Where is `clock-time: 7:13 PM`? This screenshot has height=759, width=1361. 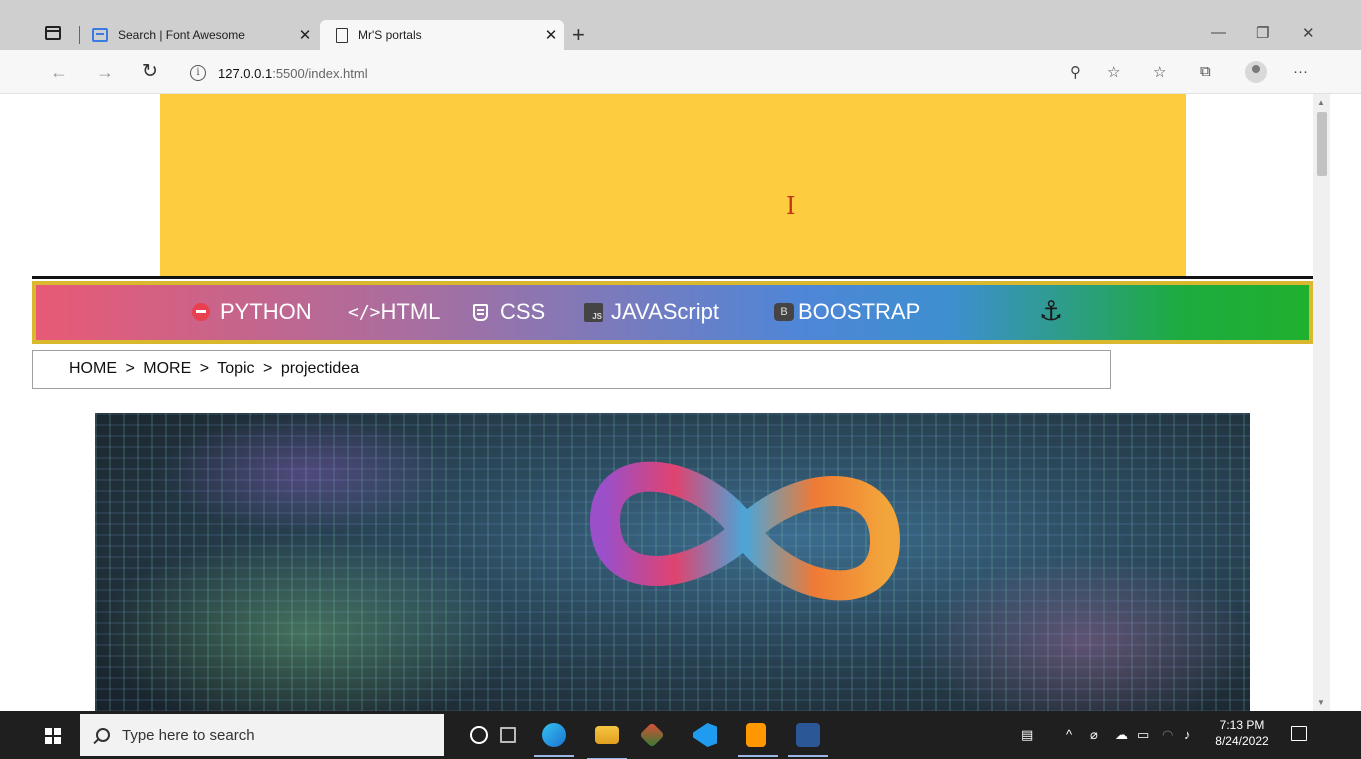 clock-time: 7:13 PM is located at coordinates (1242, 725).